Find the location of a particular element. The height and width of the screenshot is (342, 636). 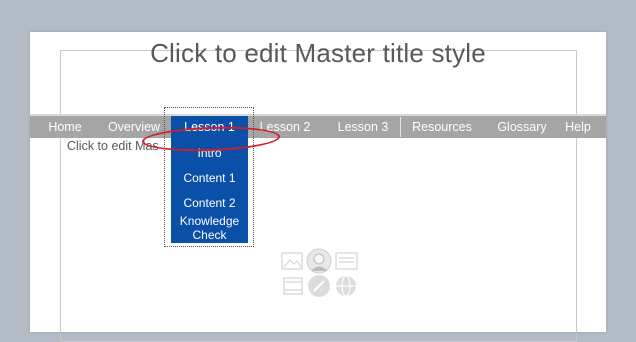

nav-lesson-3: Lesson 3 is located at coordinates (363, 127).